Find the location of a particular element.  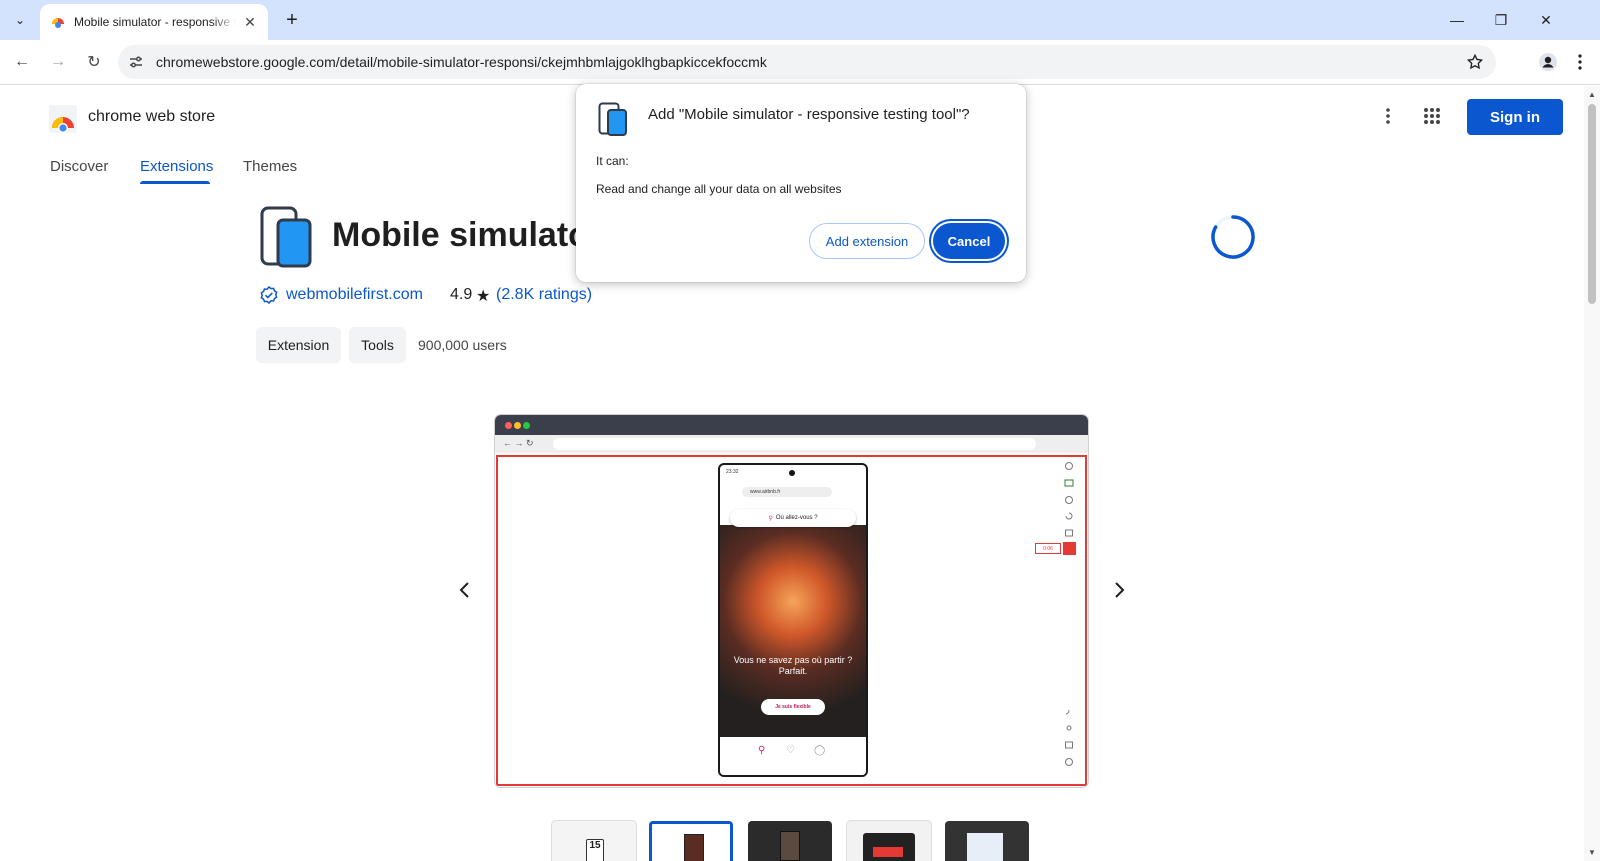

phone-search-bar: ⚲ Où allez-vous ? is located at coordinates (793, 518).